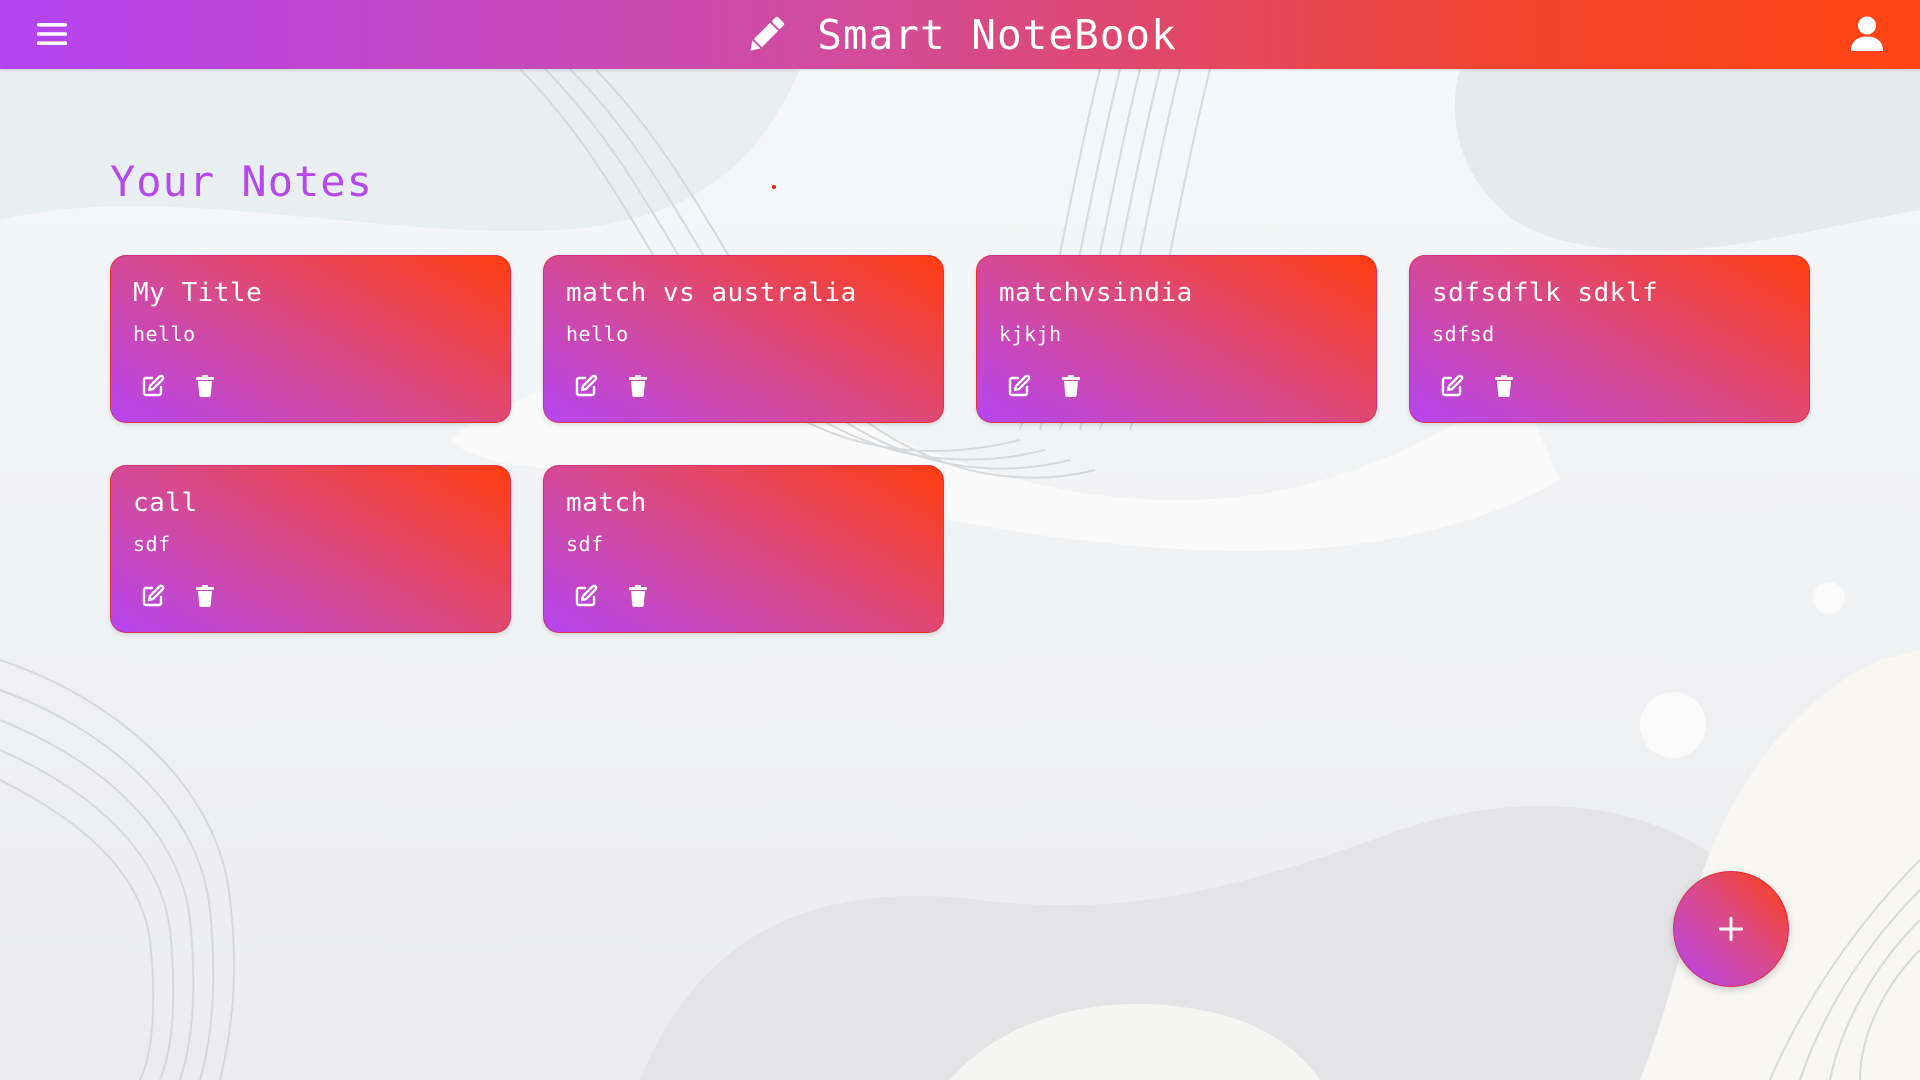  I want to click on note-title: My Title, so click(198, 293).